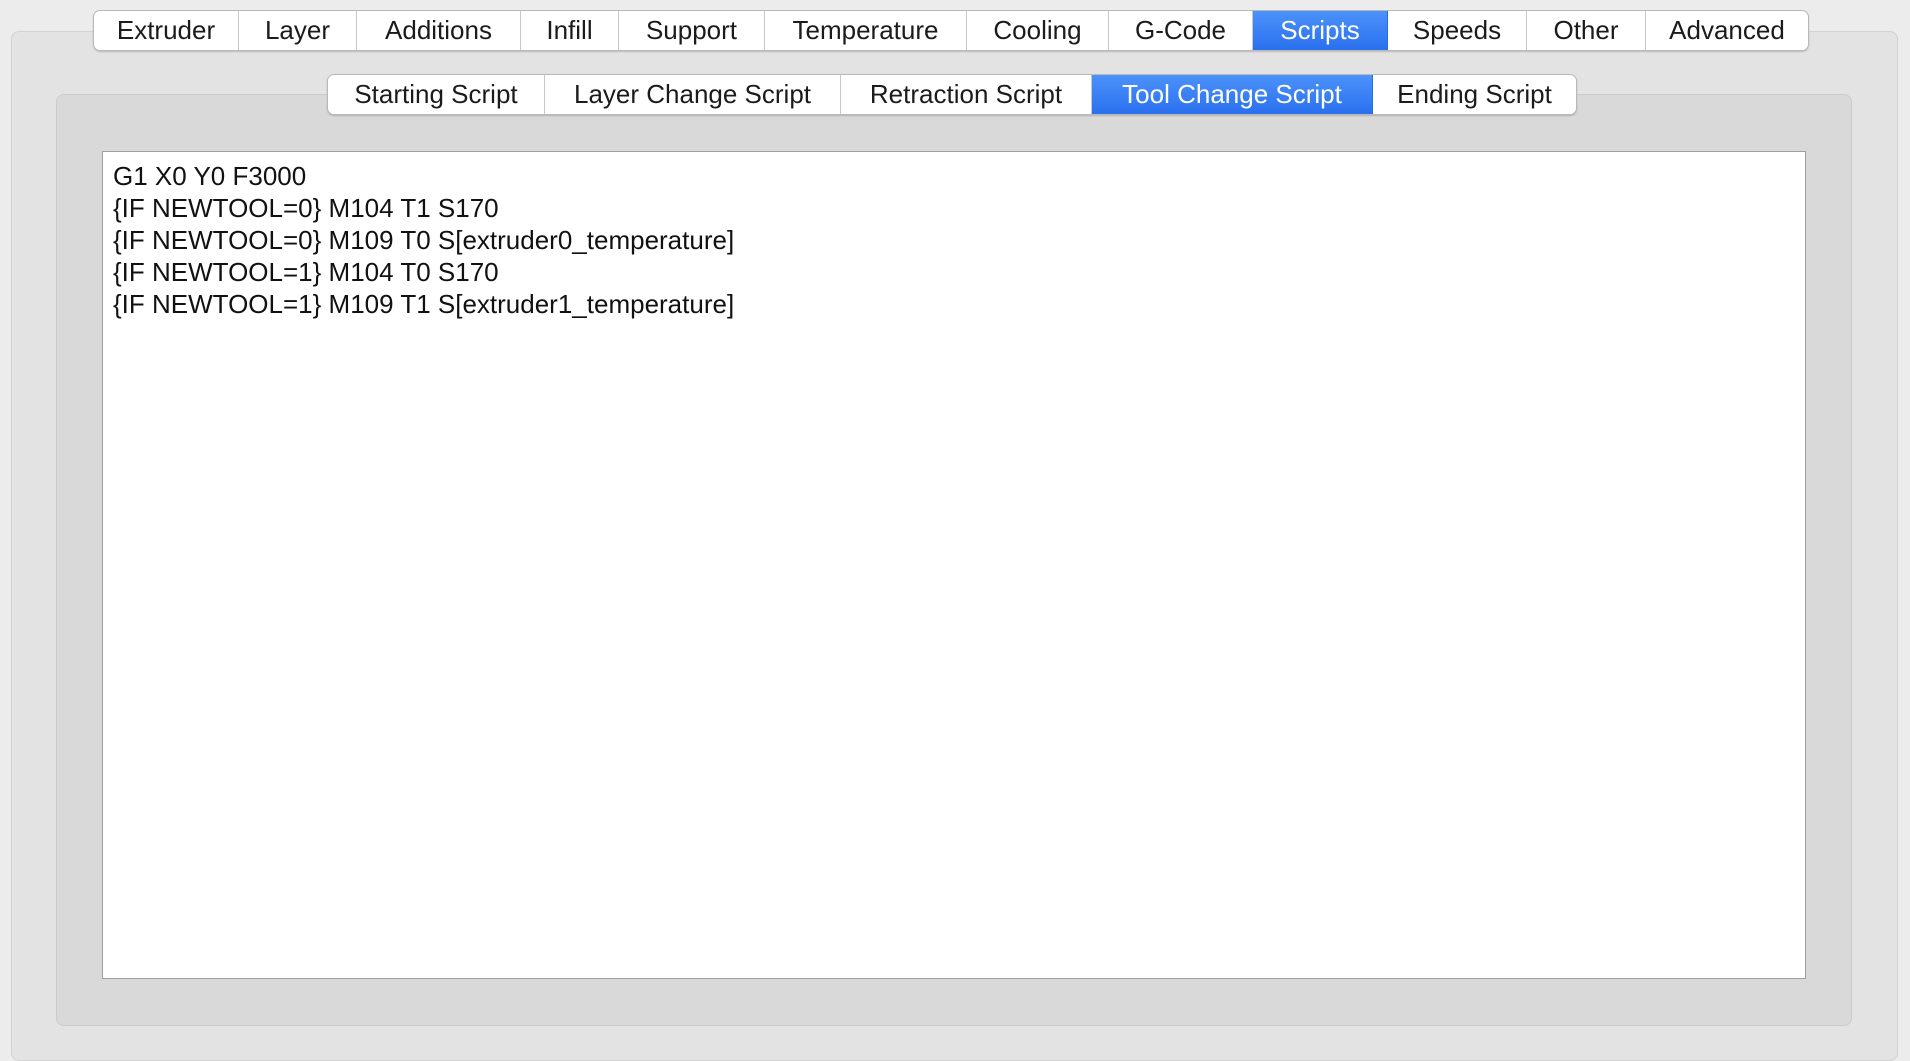 The image size is (1910, 1061). I want to click on tab-retraction-script: Retraction Script, so click(966, 94).